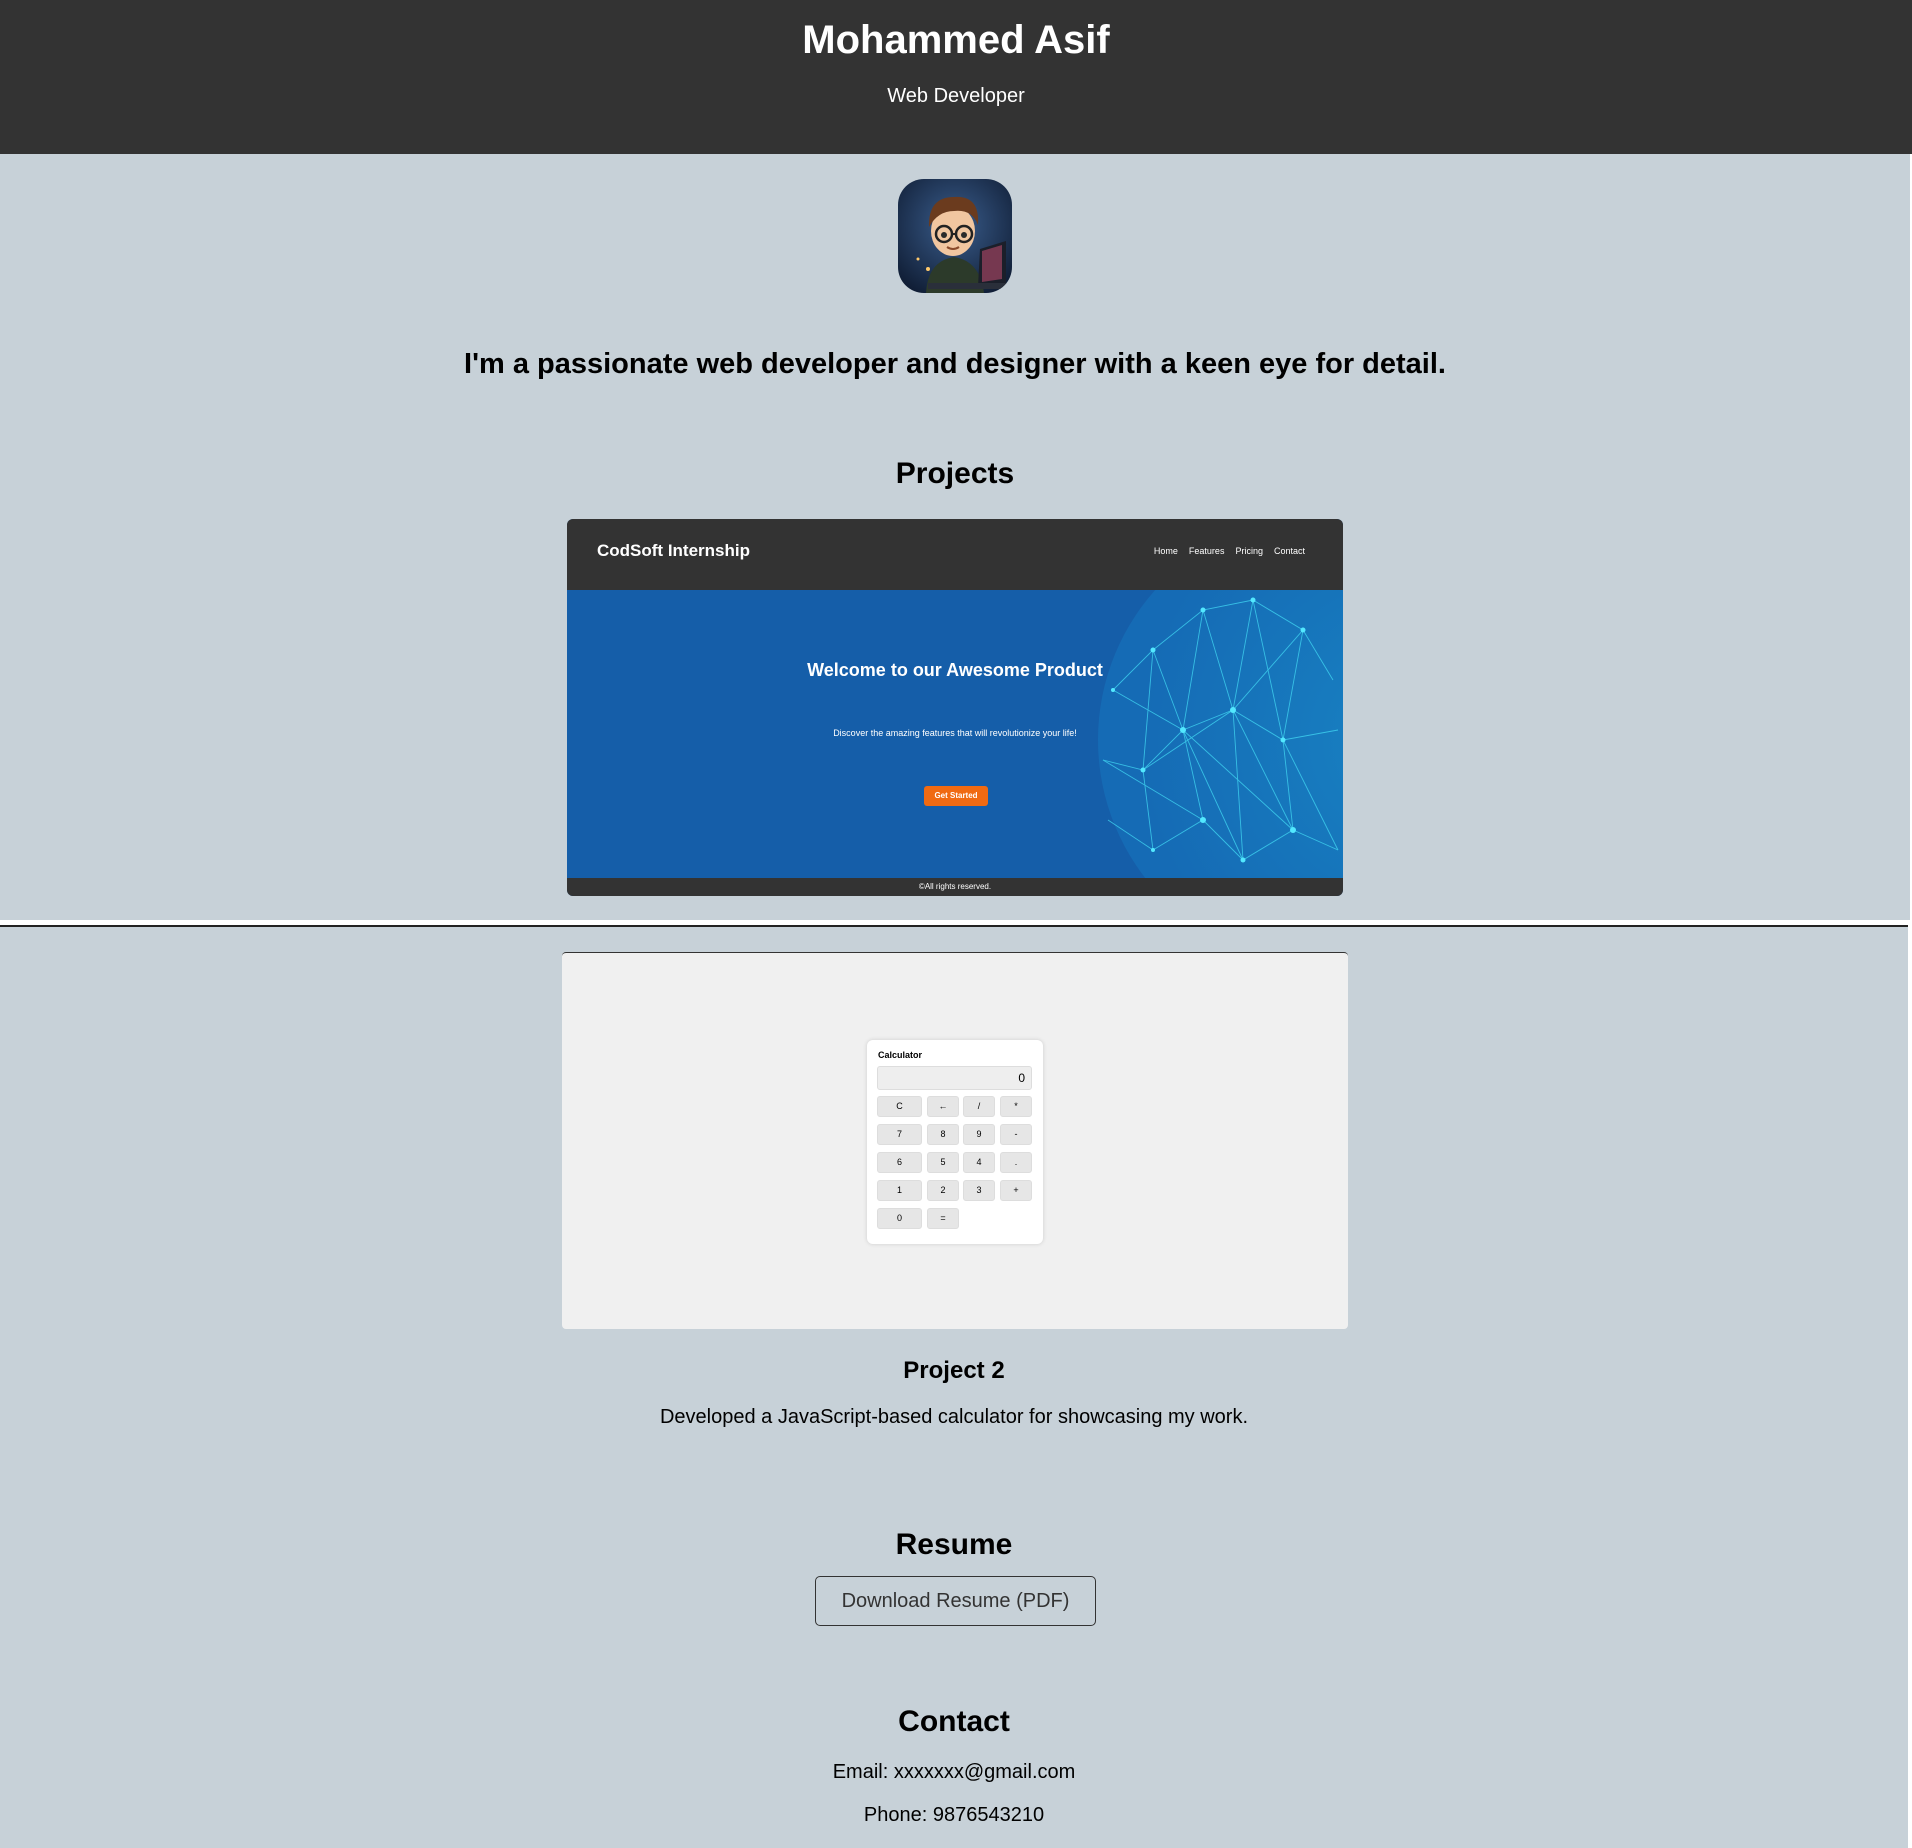 The image size is (1912, 1848). What do you see at coordinates (954, 1370) in the screenshot?
I see `project-2-title: Project 2` at bounding box center [954, 1370].